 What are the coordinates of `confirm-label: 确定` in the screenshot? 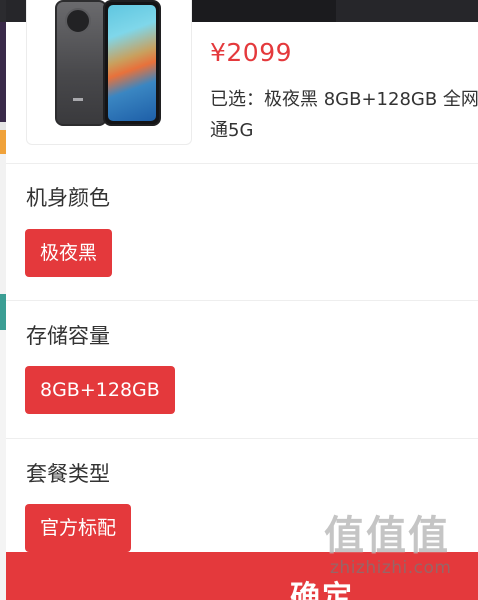 It's located at (322, 590).